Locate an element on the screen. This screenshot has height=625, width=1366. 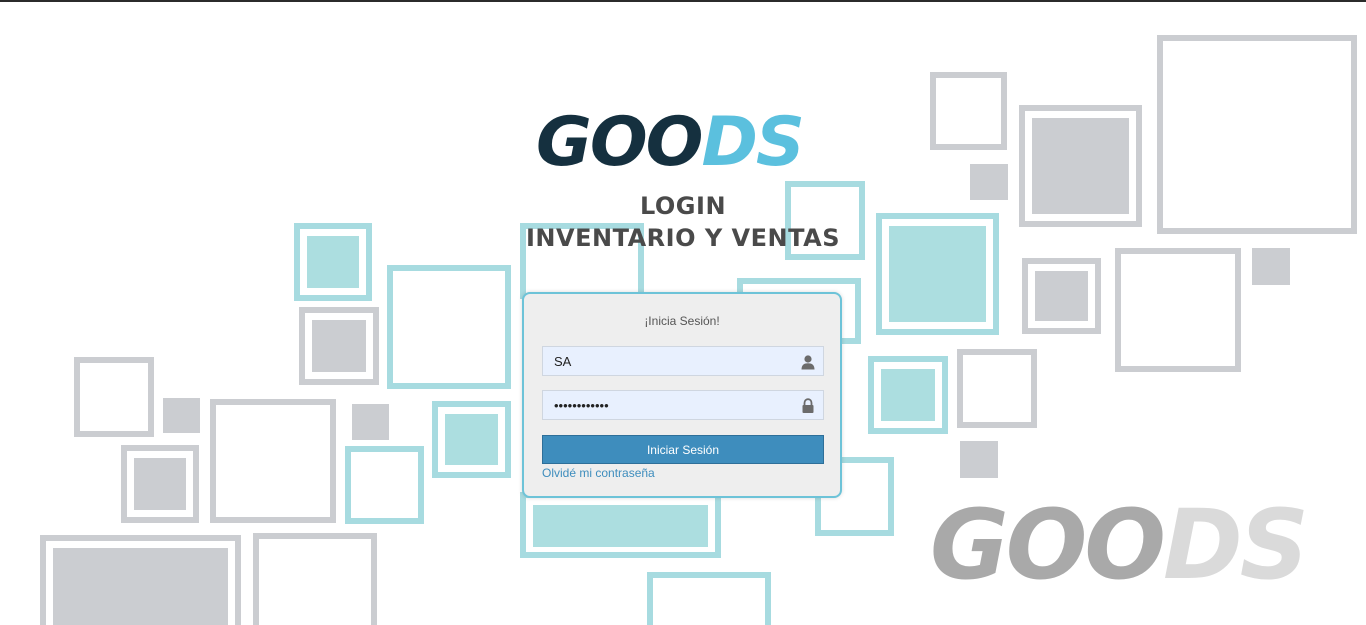
logo-text-part1: GOO is located at coordinates (619, 140).